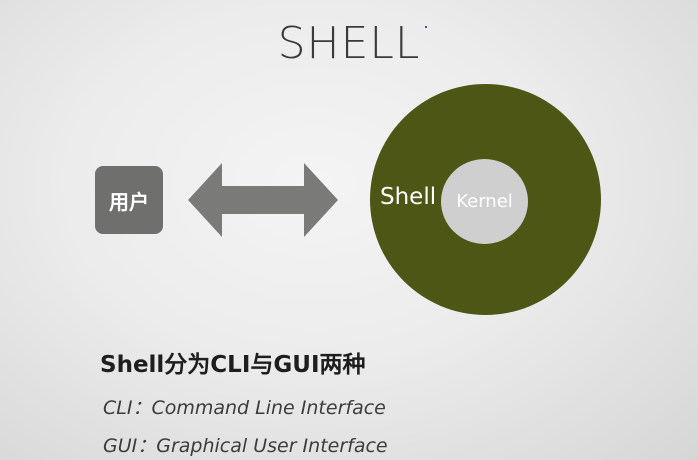 The image size is (698, 460). What do you see at coordinates (233, 365) in the screenshot?
I see `shell-types-heading: Shell分为CLI与GUI两种` at bounding box center [233, 365].